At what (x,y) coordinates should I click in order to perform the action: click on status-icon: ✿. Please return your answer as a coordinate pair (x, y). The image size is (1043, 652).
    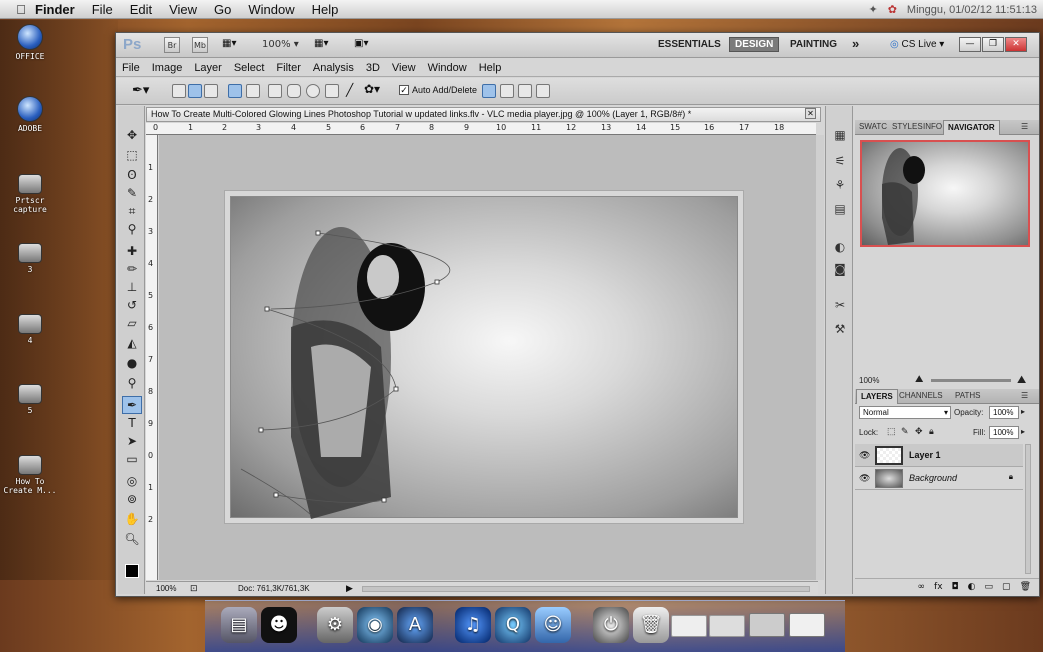
    Looking at the image, I should click on (892, 9).